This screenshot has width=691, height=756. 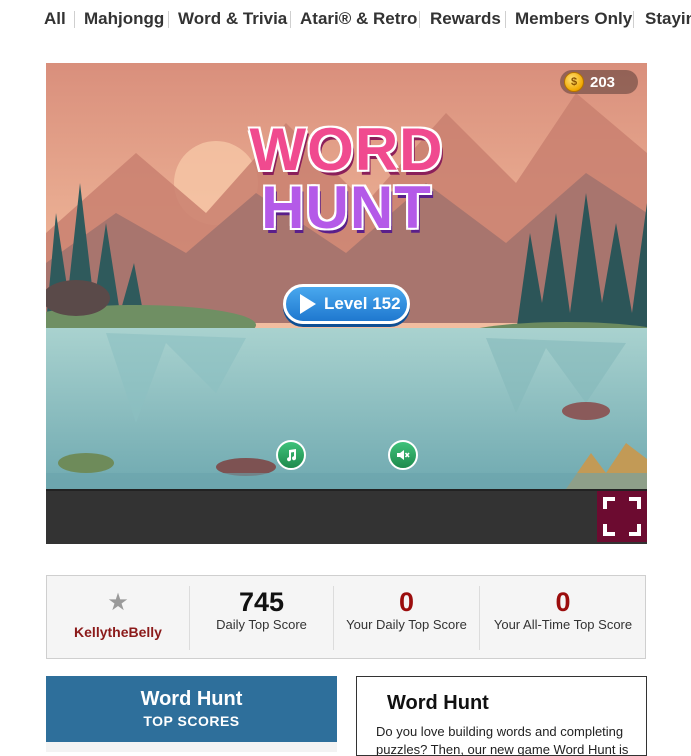 I want to click on nav-item-members-only: Members Only, so click(x=573, y=19).